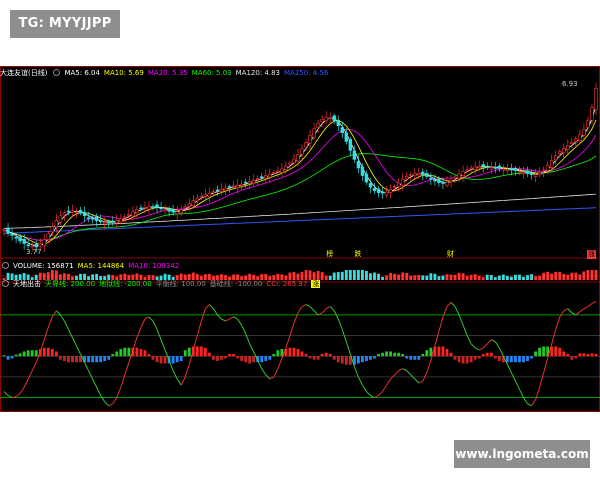 This screenshot has width=600, height=480. What do you see at coordinates (5, 283) in the screenshot?
I see `indicator-settings-icon` at bounding box center [5, 283].